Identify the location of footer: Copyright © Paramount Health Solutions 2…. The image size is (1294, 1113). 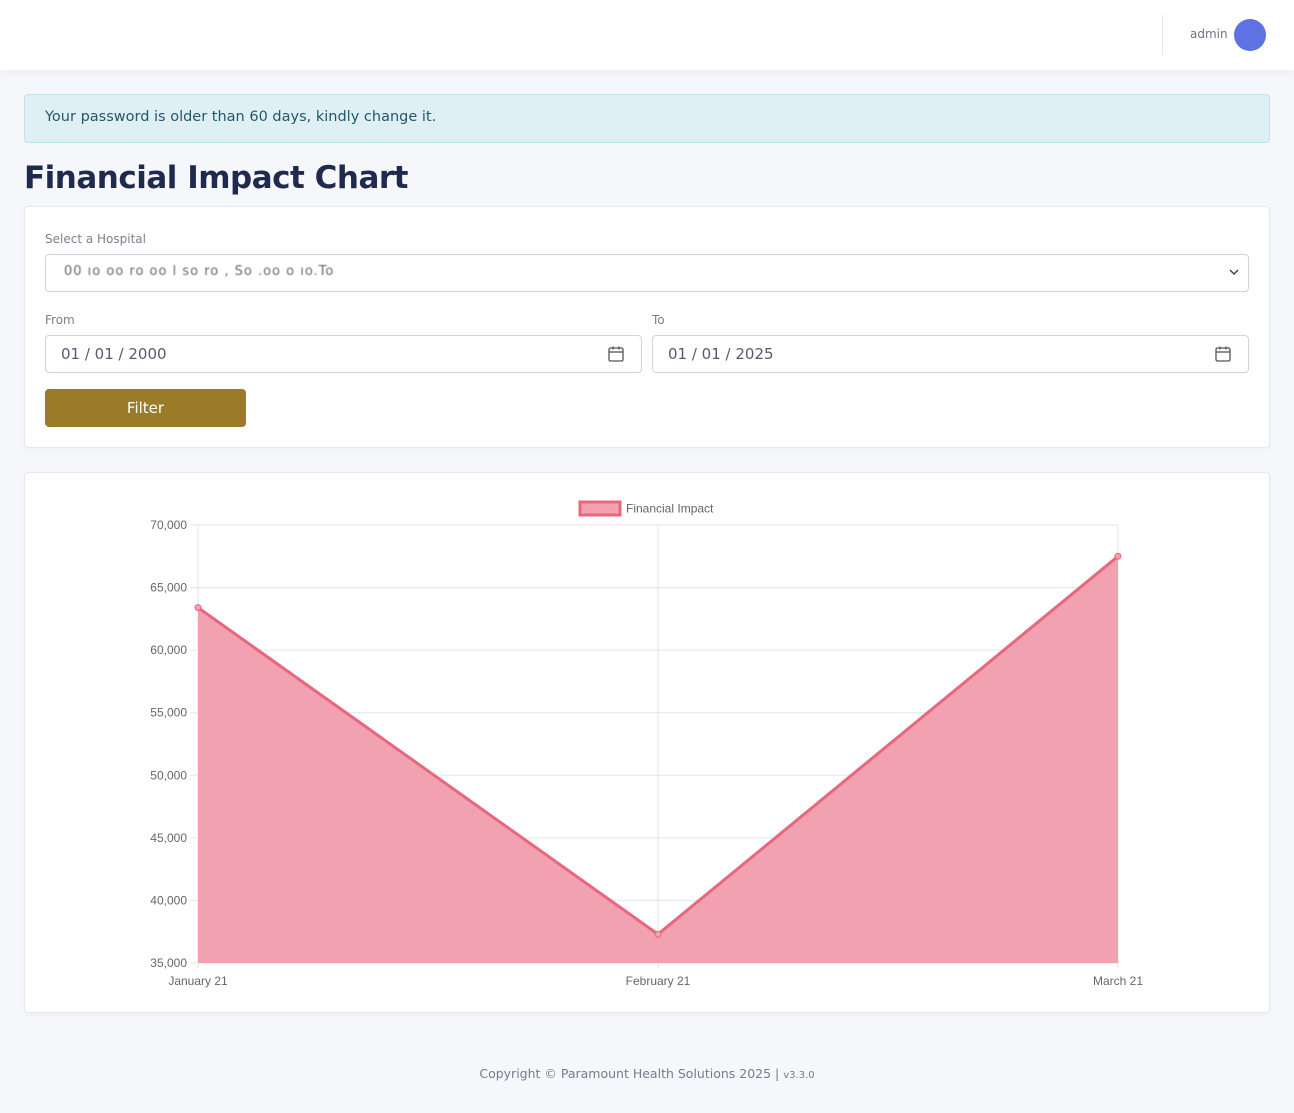
(647, 1073).